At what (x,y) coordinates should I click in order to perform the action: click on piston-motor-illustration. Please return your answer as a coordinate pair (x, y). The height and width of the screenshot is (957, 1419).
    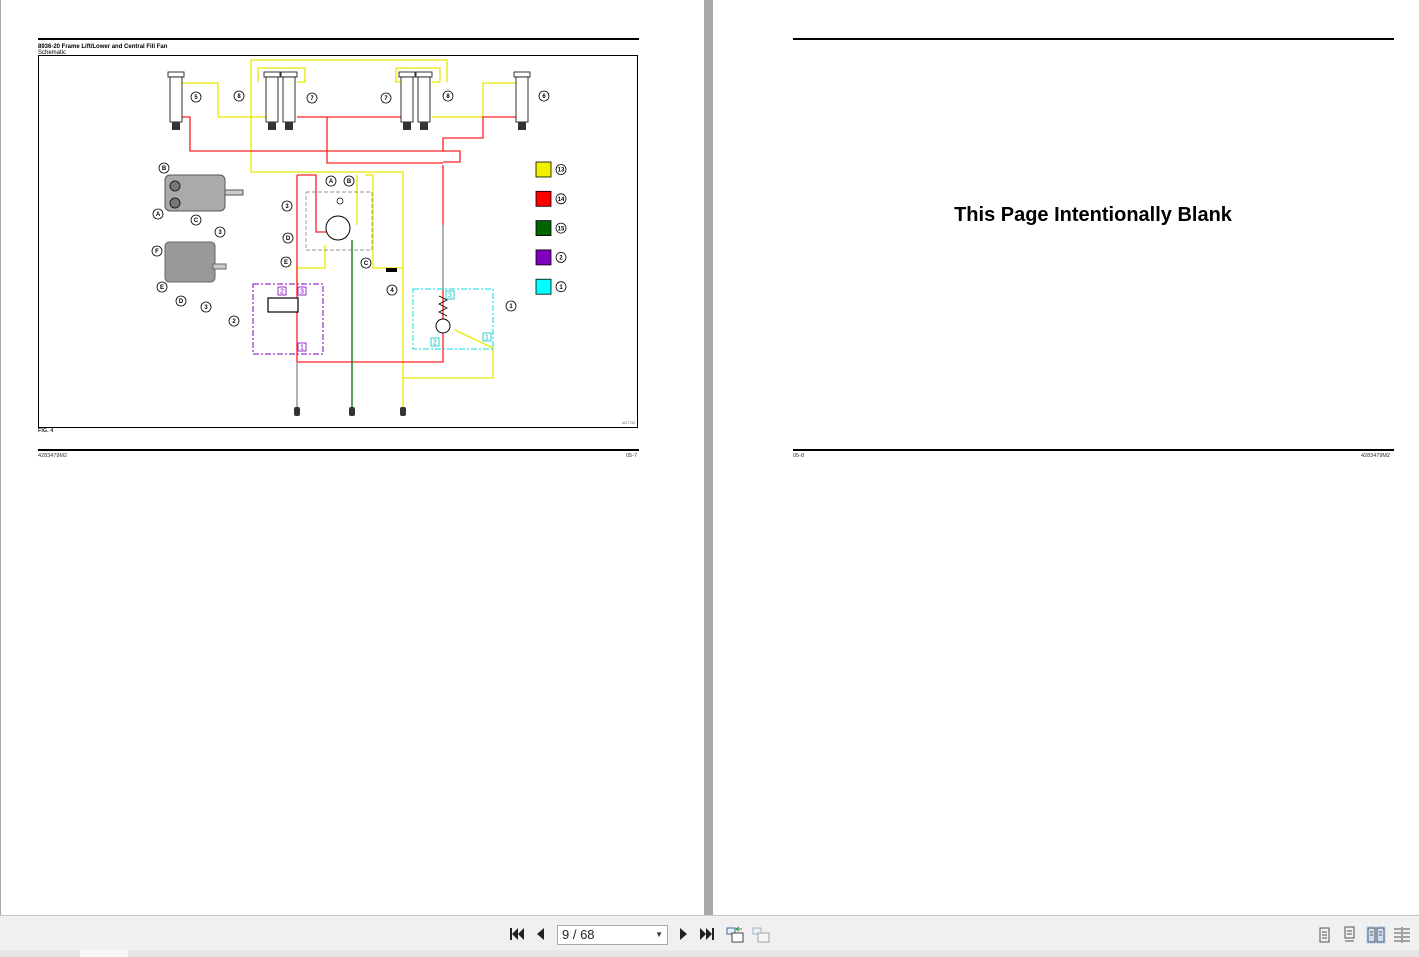
    Looking at the image, I should click on (190, 262).